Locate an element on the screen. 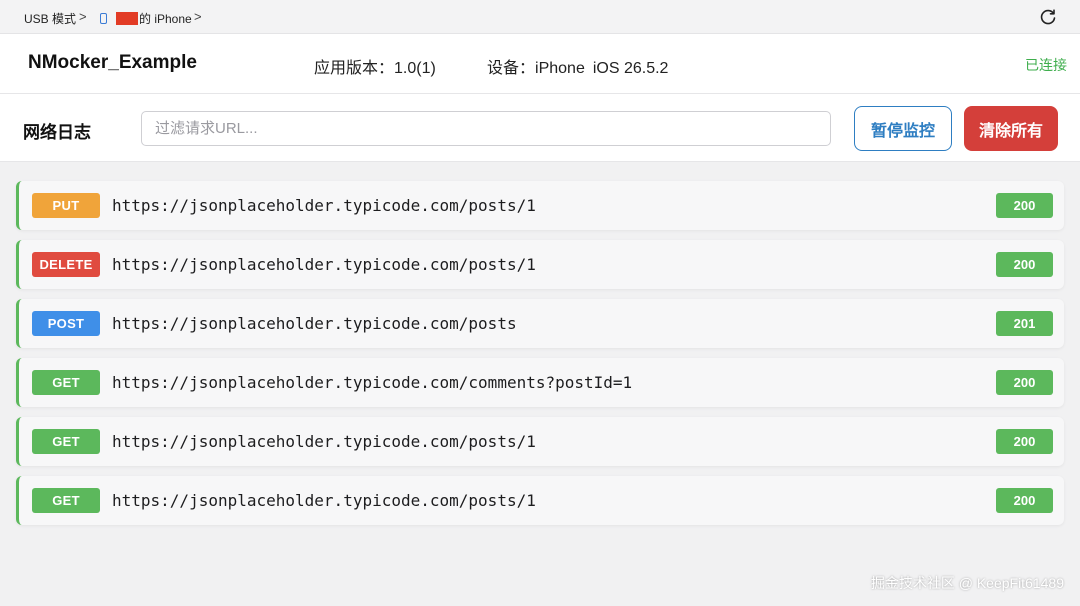  version-label: 应用版本： is located at coordinates (354, 68).